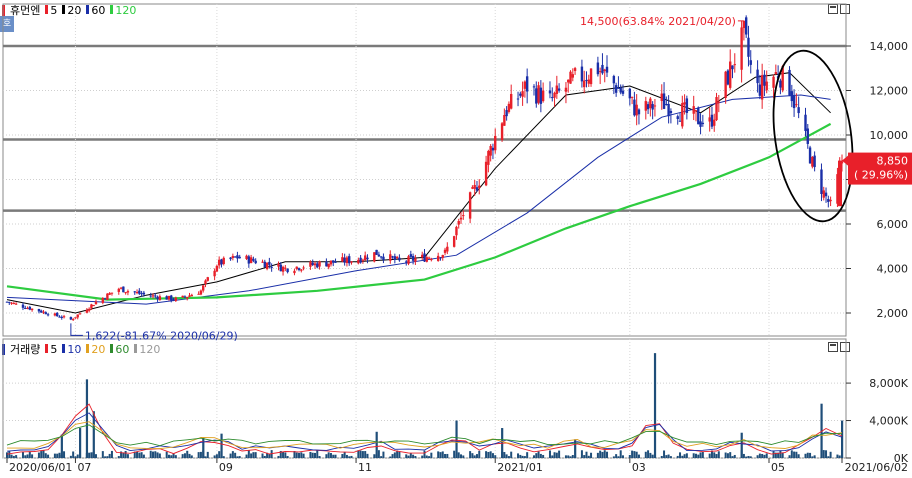 The image size is (912, 478). What do you see at coordinates (778, 467) in the screenshot?
I see `x-tick-label: 05` at bounding box center [778, 467].